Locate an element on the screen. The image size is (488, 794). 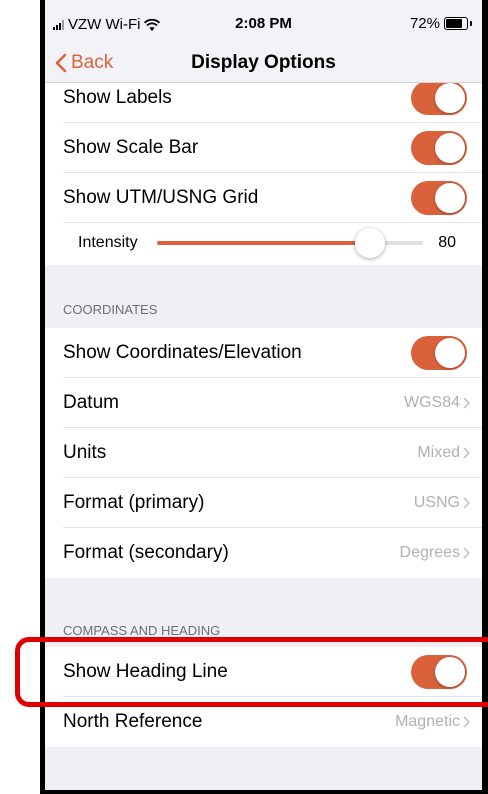
show-labels-label: Show Labels is located at coordinates (117, 97).